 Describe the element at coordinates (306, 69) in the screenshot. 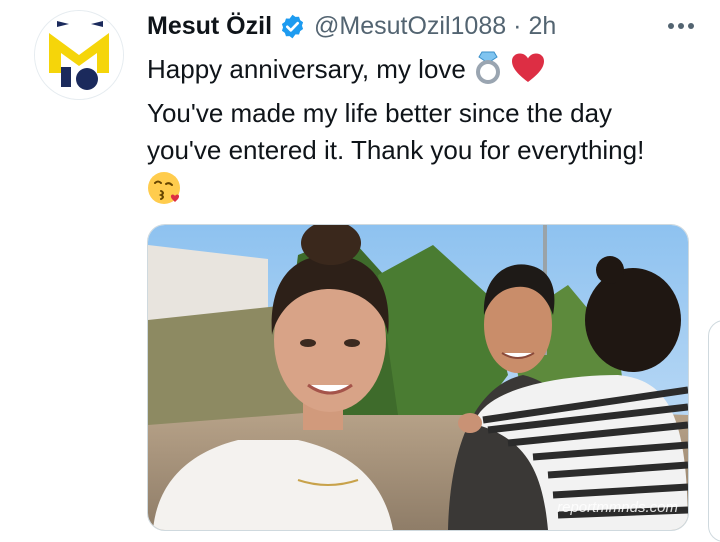

I see `tweet-line-1: Happy anniversary, my love` at that location.